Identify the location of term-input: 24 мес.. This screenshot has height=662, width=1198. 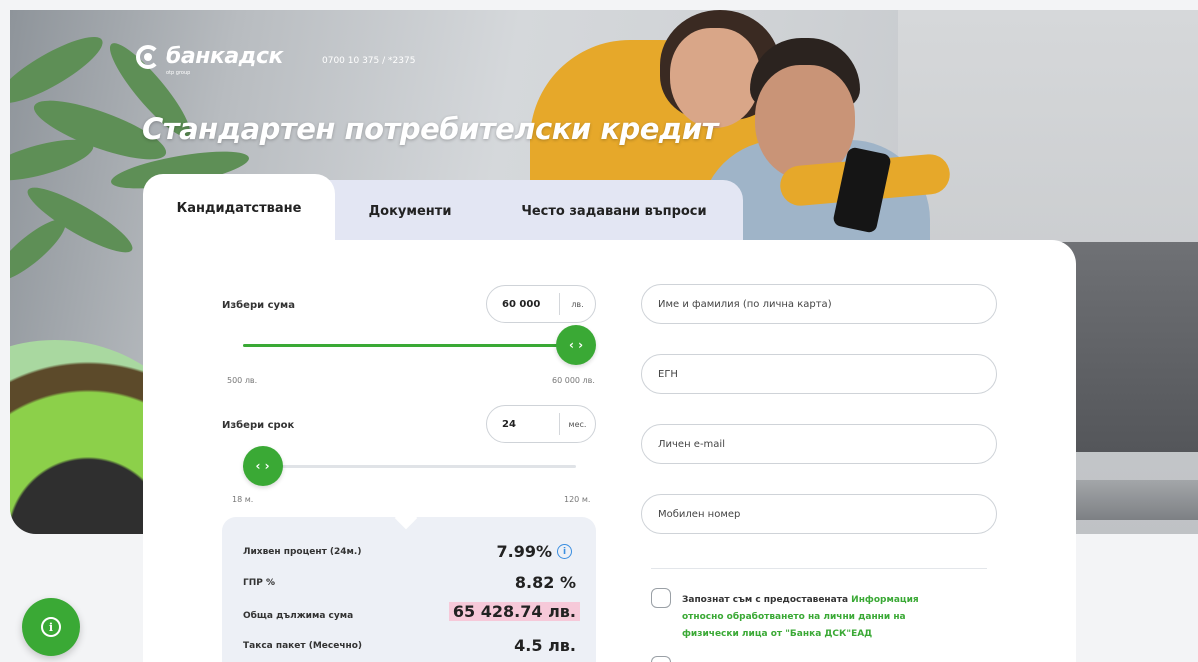
(541, 424).